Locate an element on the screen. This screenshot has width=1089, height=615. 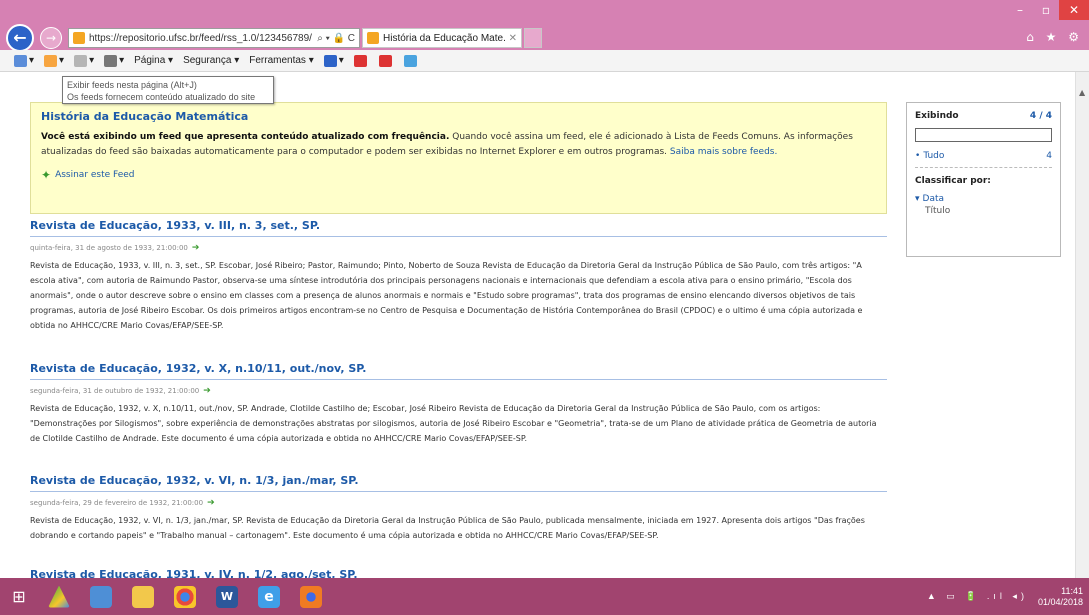
taskbar-chrome is located at coordinates (185, 596).